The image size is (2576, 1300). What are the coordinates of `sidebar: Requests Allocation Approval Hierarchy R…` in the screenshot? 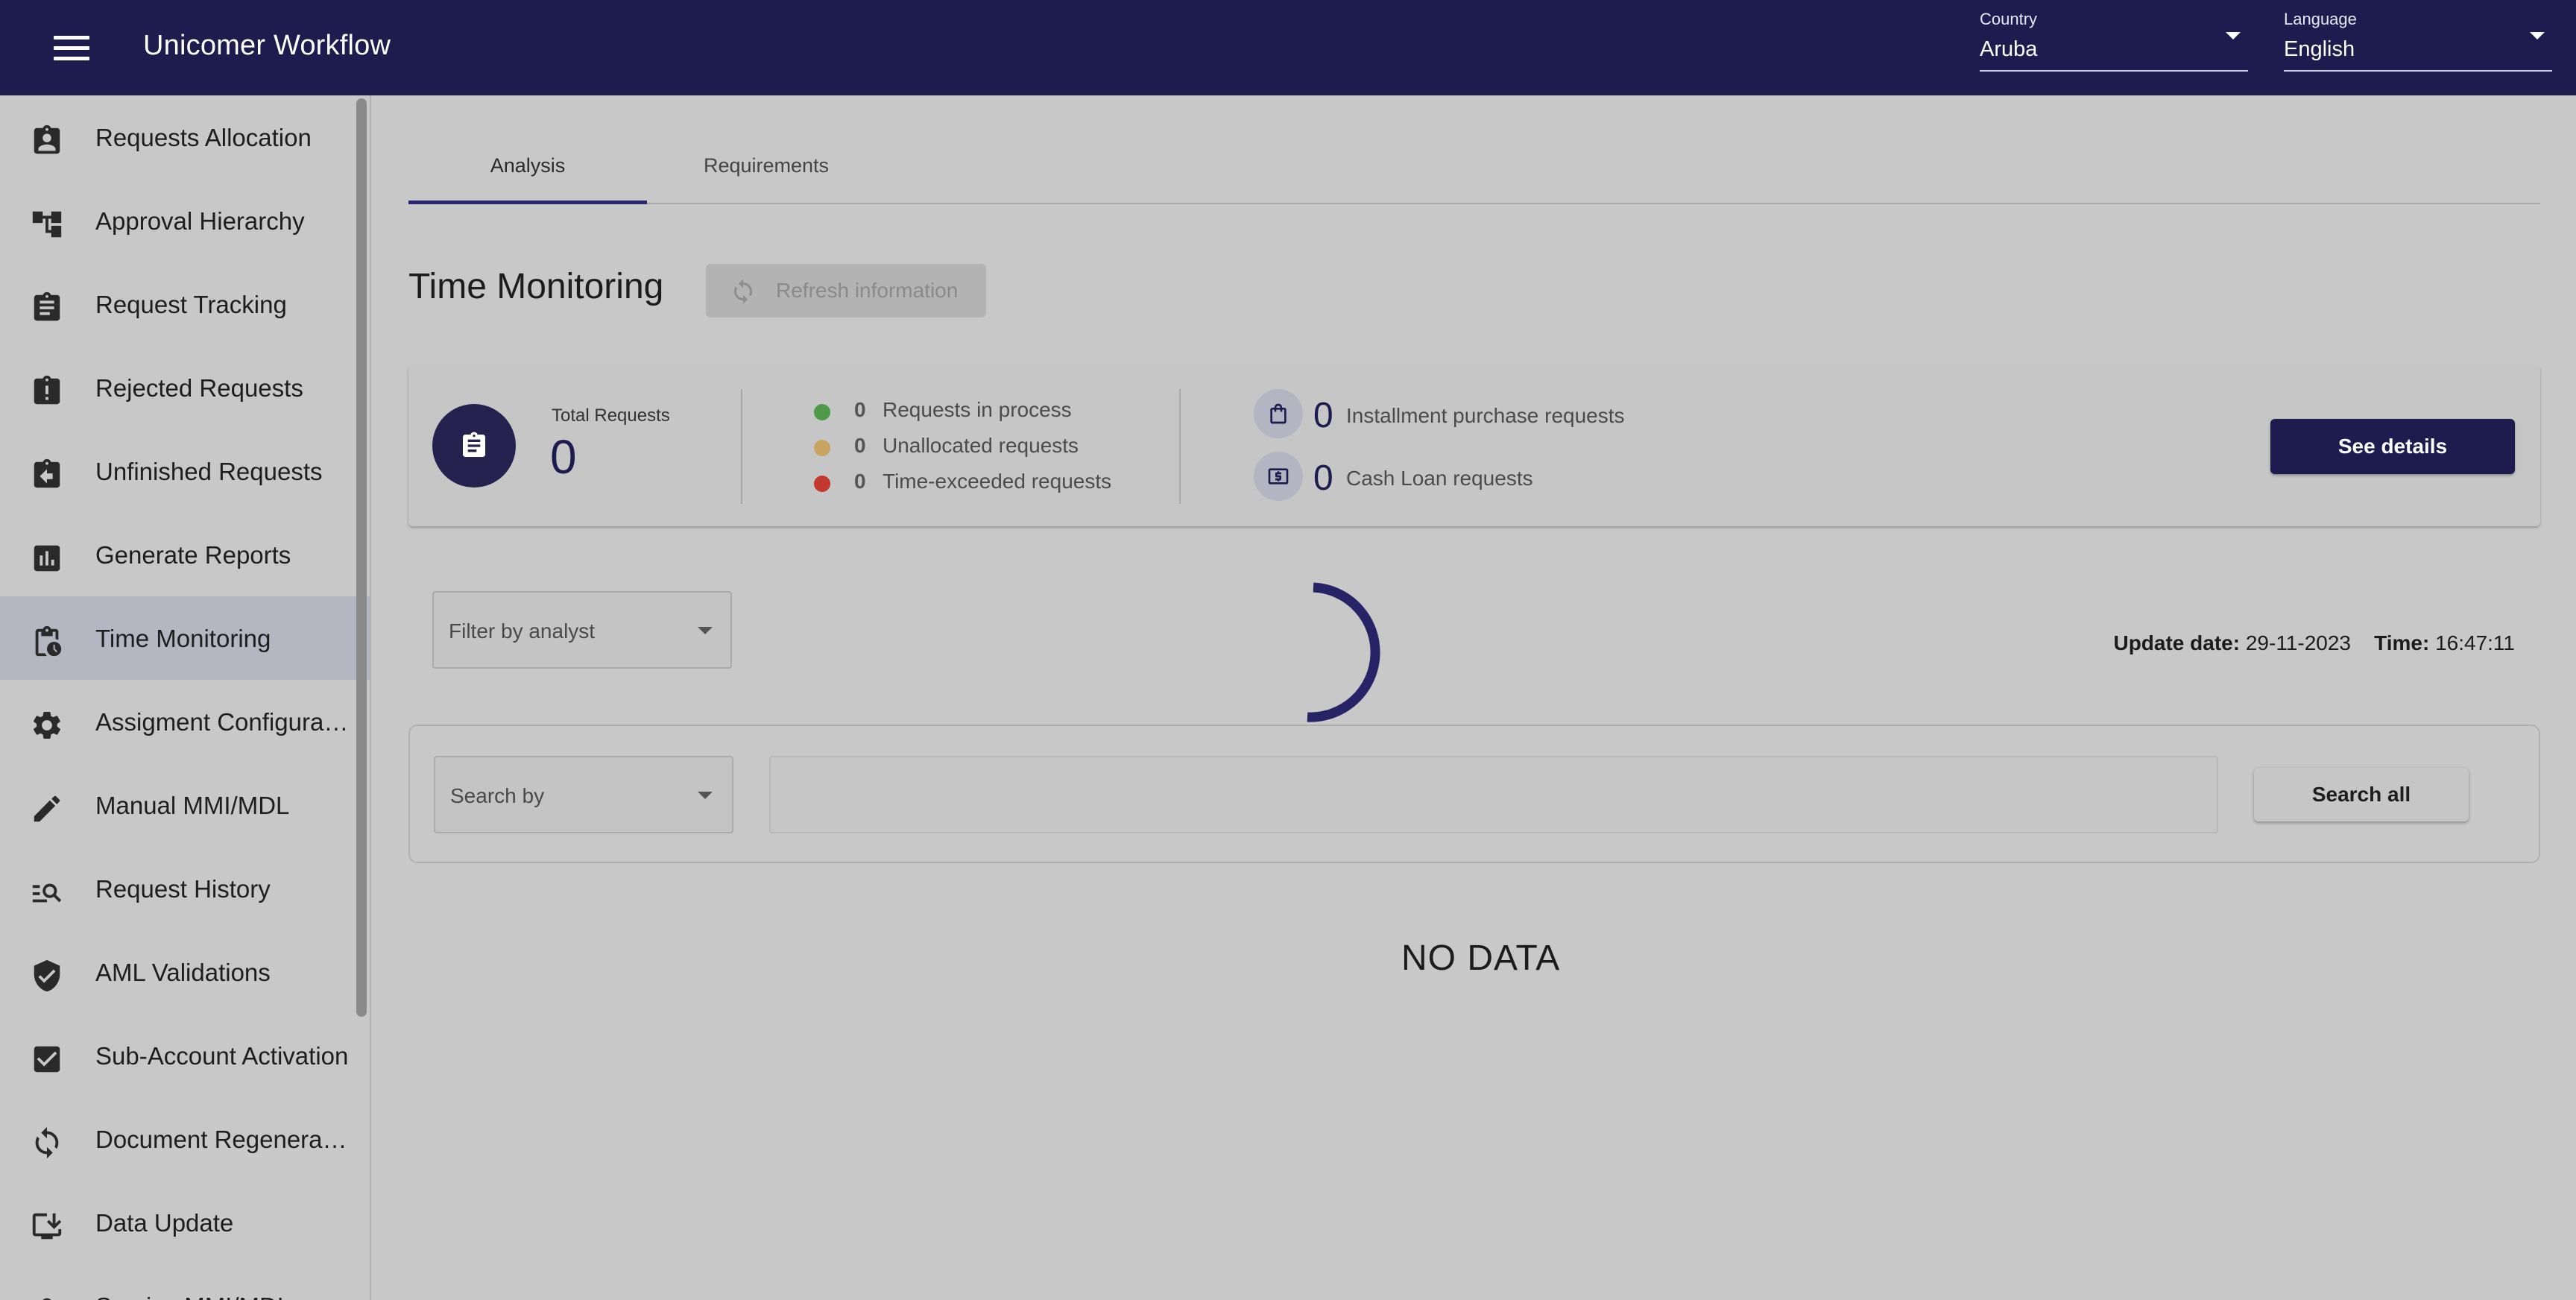 It's located at (185, 698).